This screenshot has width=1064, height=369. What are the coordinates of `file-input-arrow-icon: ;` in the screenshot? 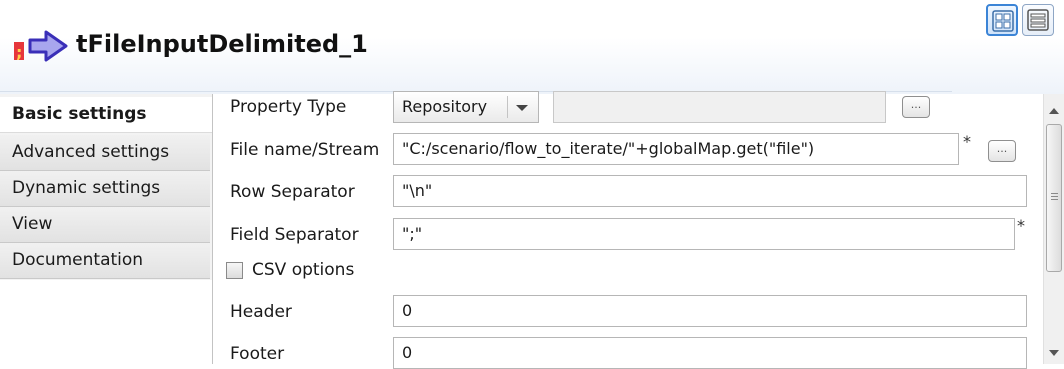 It's located at (41, 46).